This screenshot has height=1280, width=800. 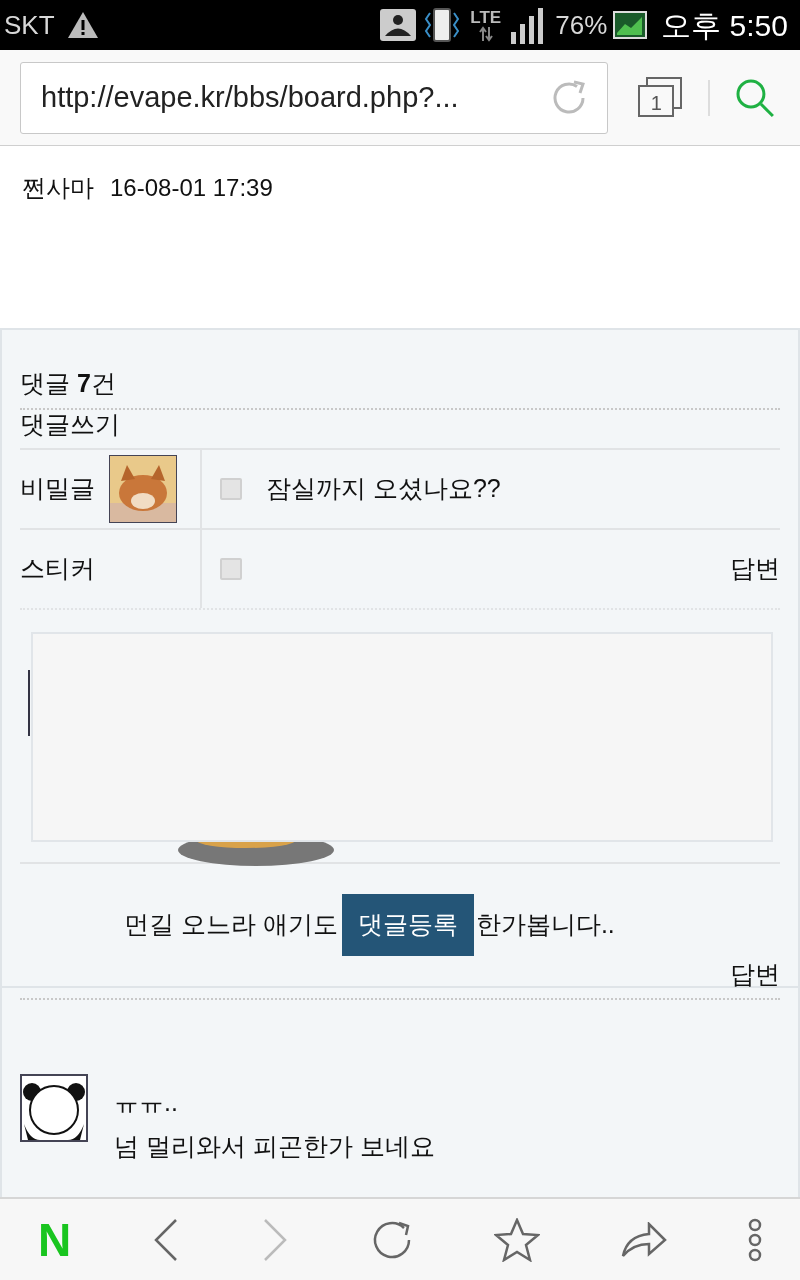 What do you see at coordinates (191, 188) in the screenshot?
I see `post-date: 16-08-01 17:39` at bounding box center [191, 188].